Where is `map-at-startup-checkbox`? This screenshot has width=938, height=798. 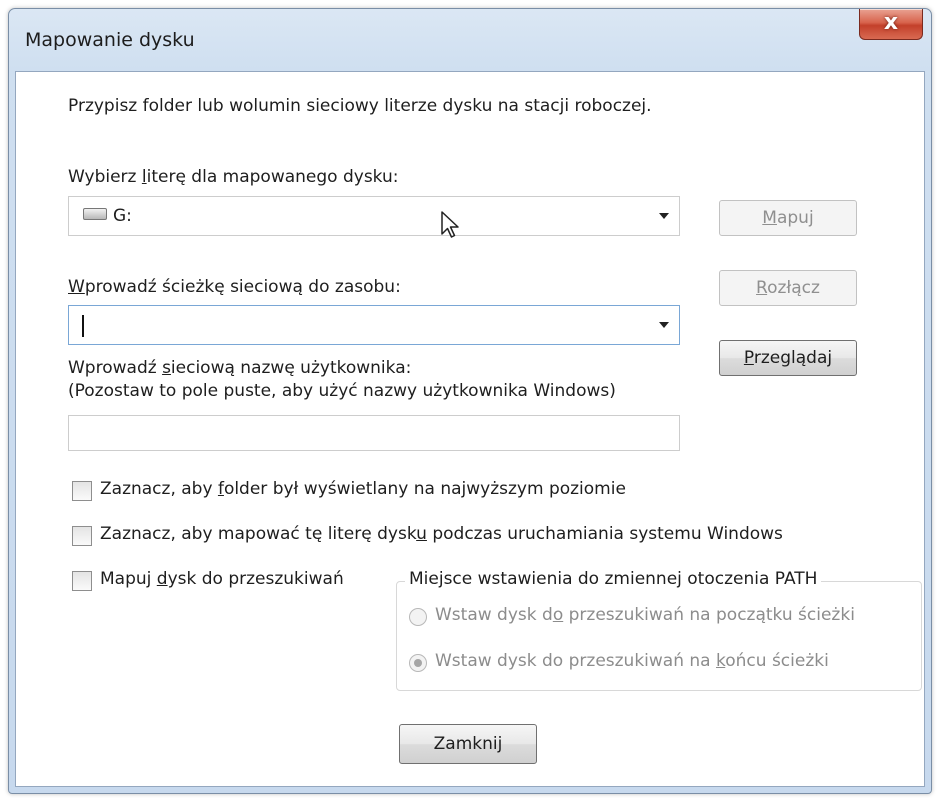 map-at-startup-checkbox is located at coordinates (82, 536).